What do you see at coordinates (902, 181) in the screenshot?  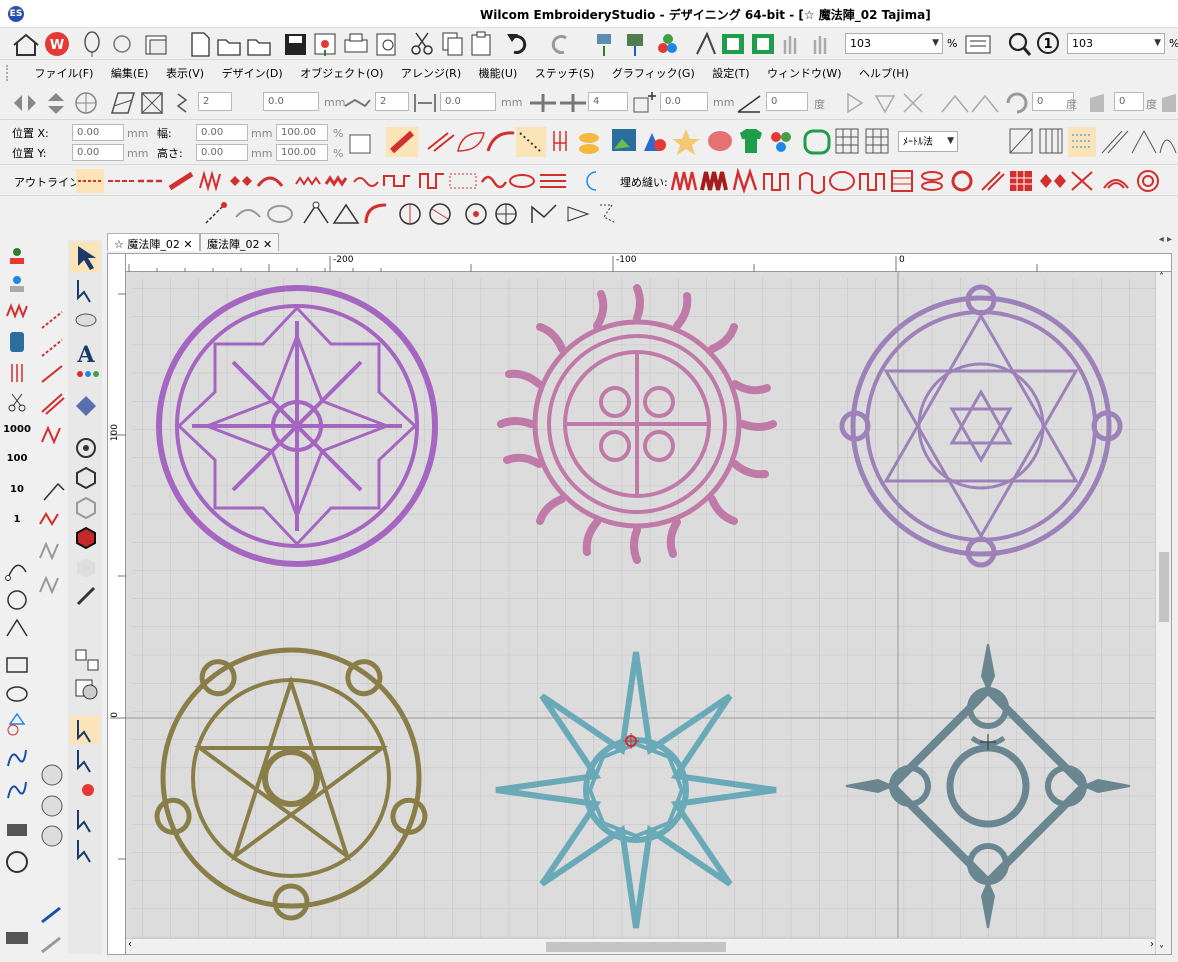 I see `fill-box-icon` at bounding box center [902, 181].